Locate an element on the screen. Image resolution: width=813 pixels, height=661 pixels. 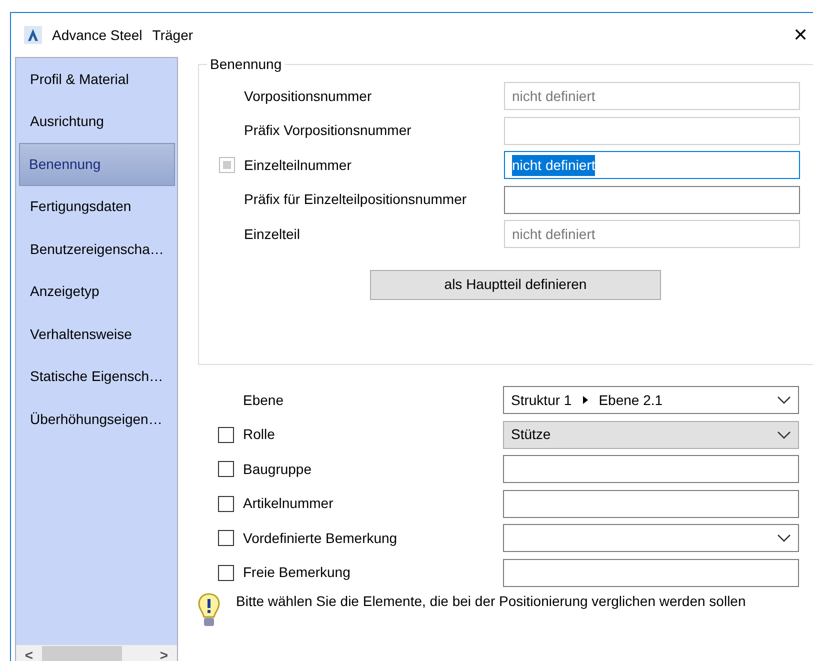
field-label: Artikelnummer is located at coordinates (288, 504).